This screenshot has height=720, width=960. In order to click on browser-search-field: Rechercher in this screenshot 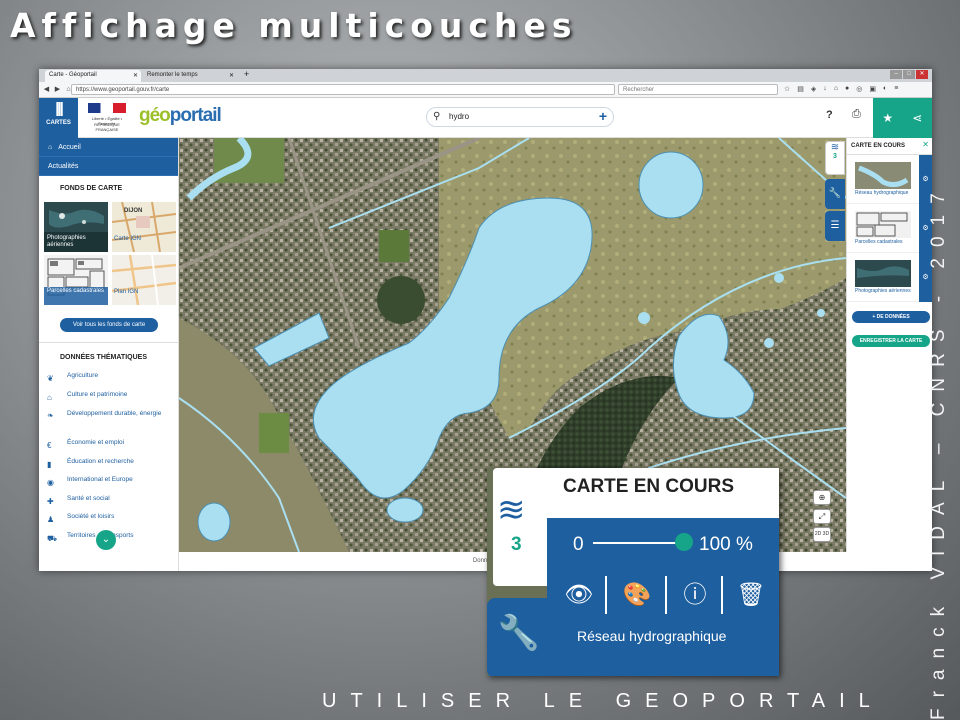, I will do `click(698, 89)`.